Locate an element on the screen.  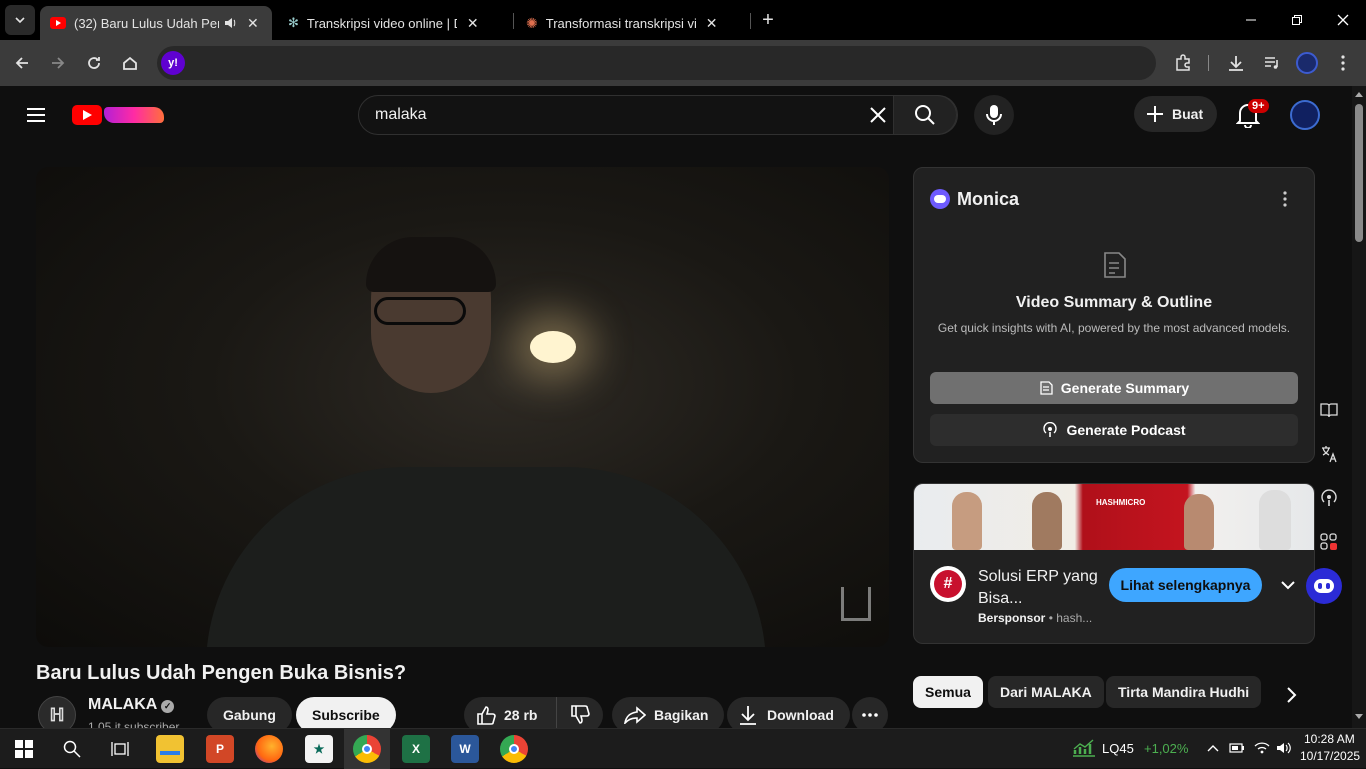
podcast-icon is located at coordinates (1329, 497).